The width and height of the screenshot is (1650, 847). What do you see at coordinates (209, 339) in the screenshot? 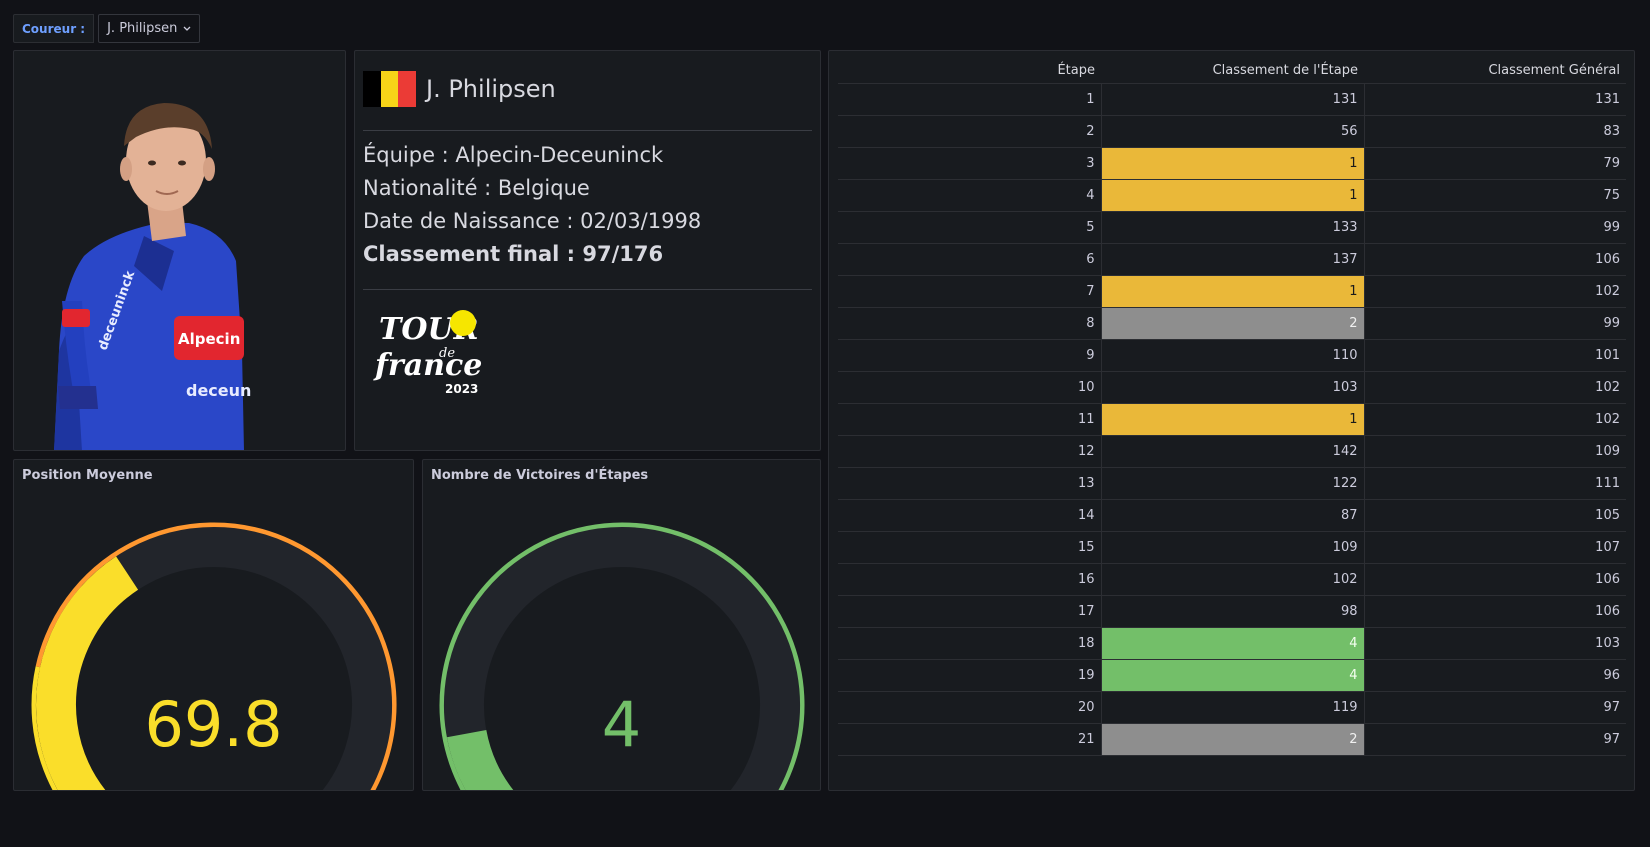
I see `jersey-sponsor-text: Alpecin` at bounding box center [209, 339].